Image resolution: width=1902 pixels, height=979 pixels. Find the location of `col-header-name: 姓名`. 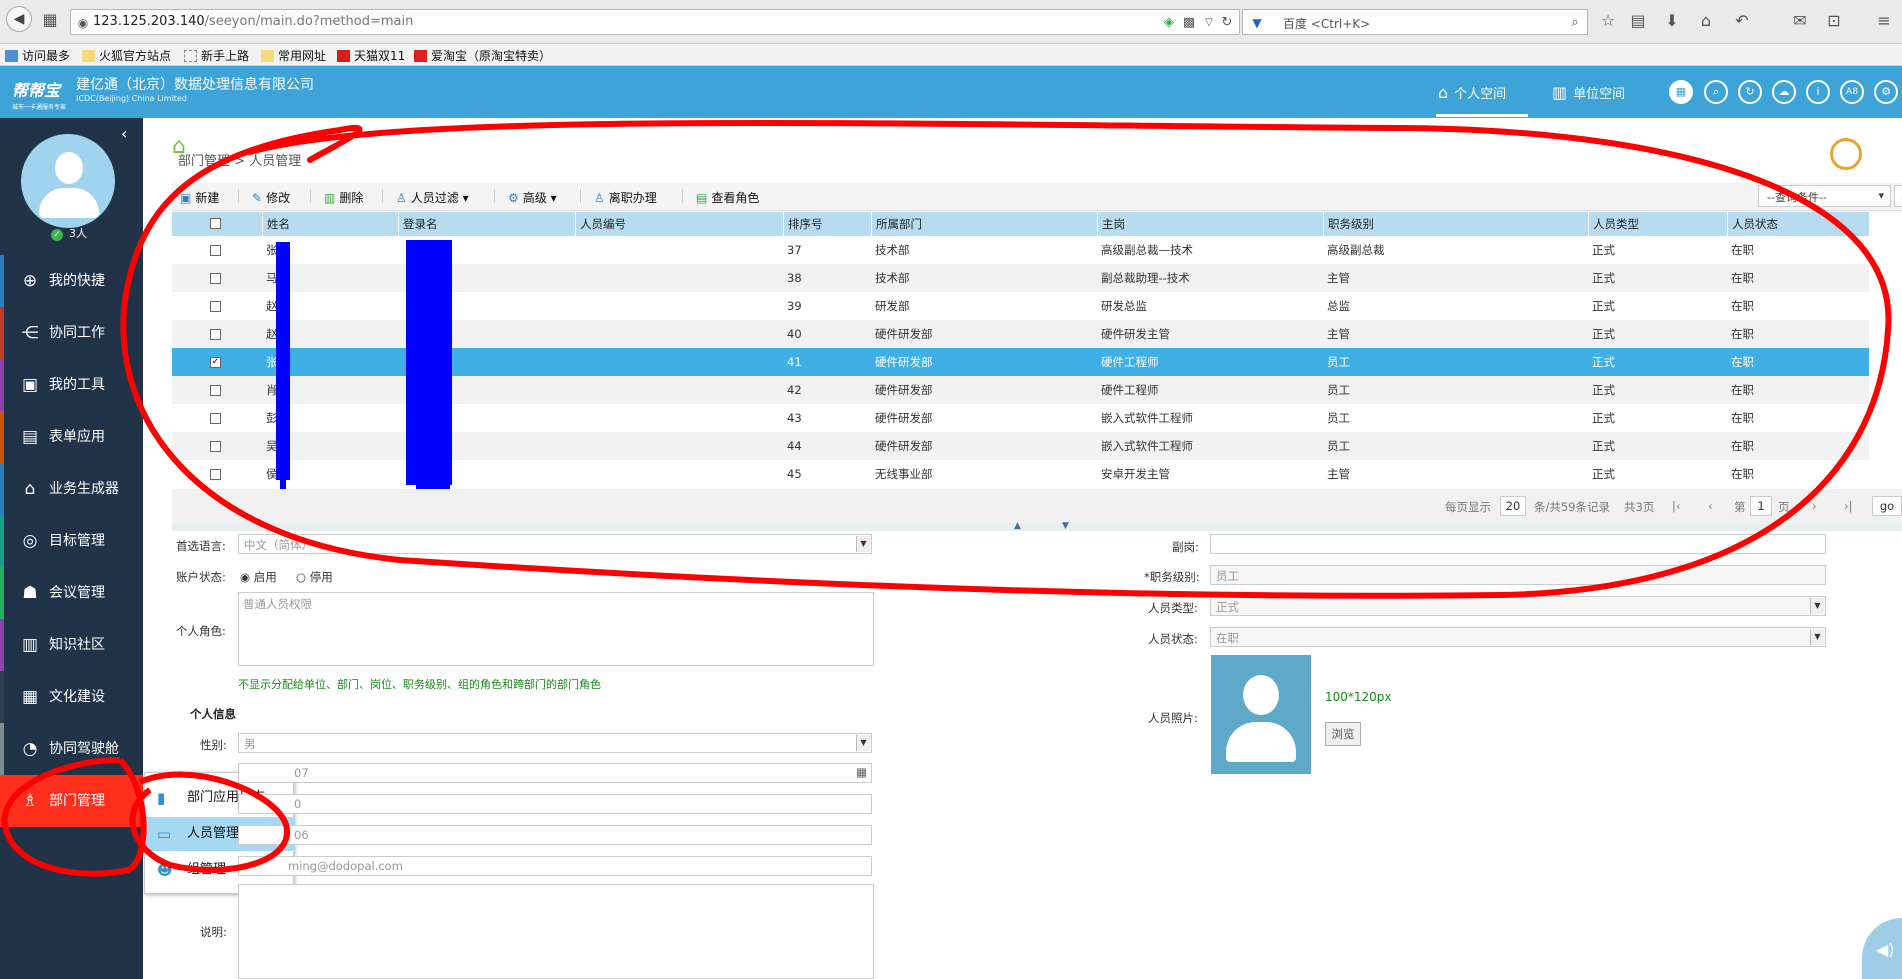

col-header-name: 姓名 is located at coordinates (330, 224).